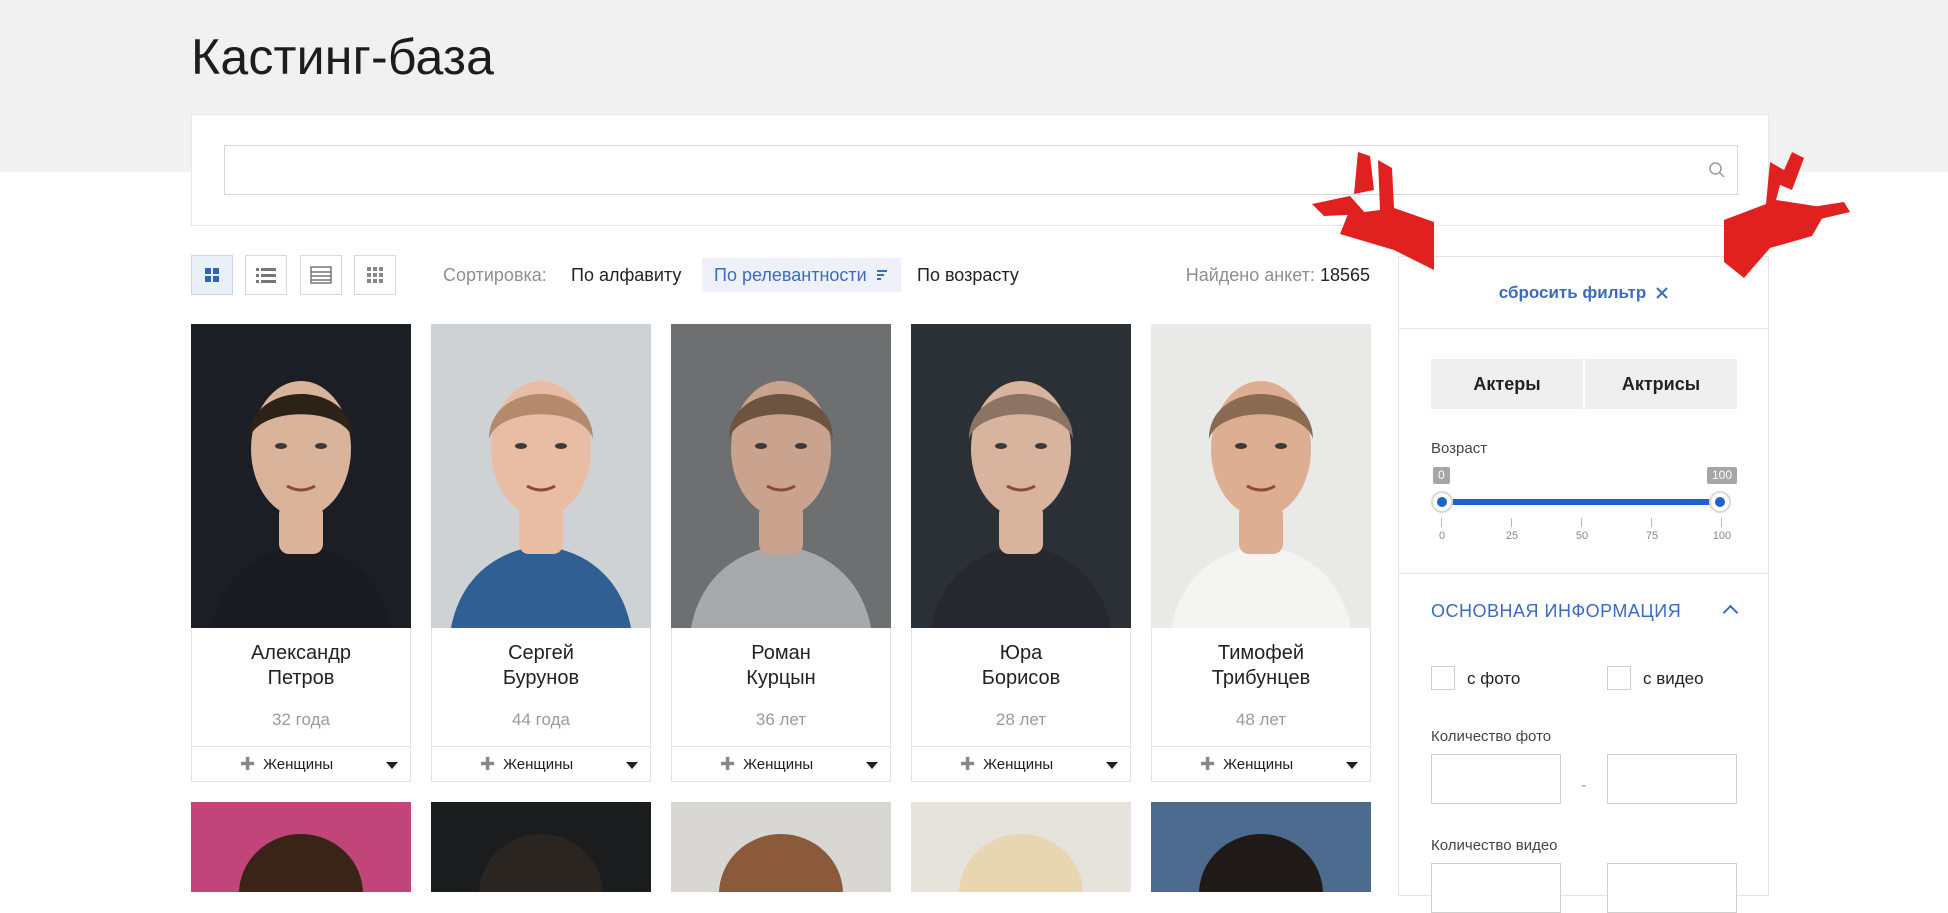  I want to click on view-grid-small-button, so click(375, 275).